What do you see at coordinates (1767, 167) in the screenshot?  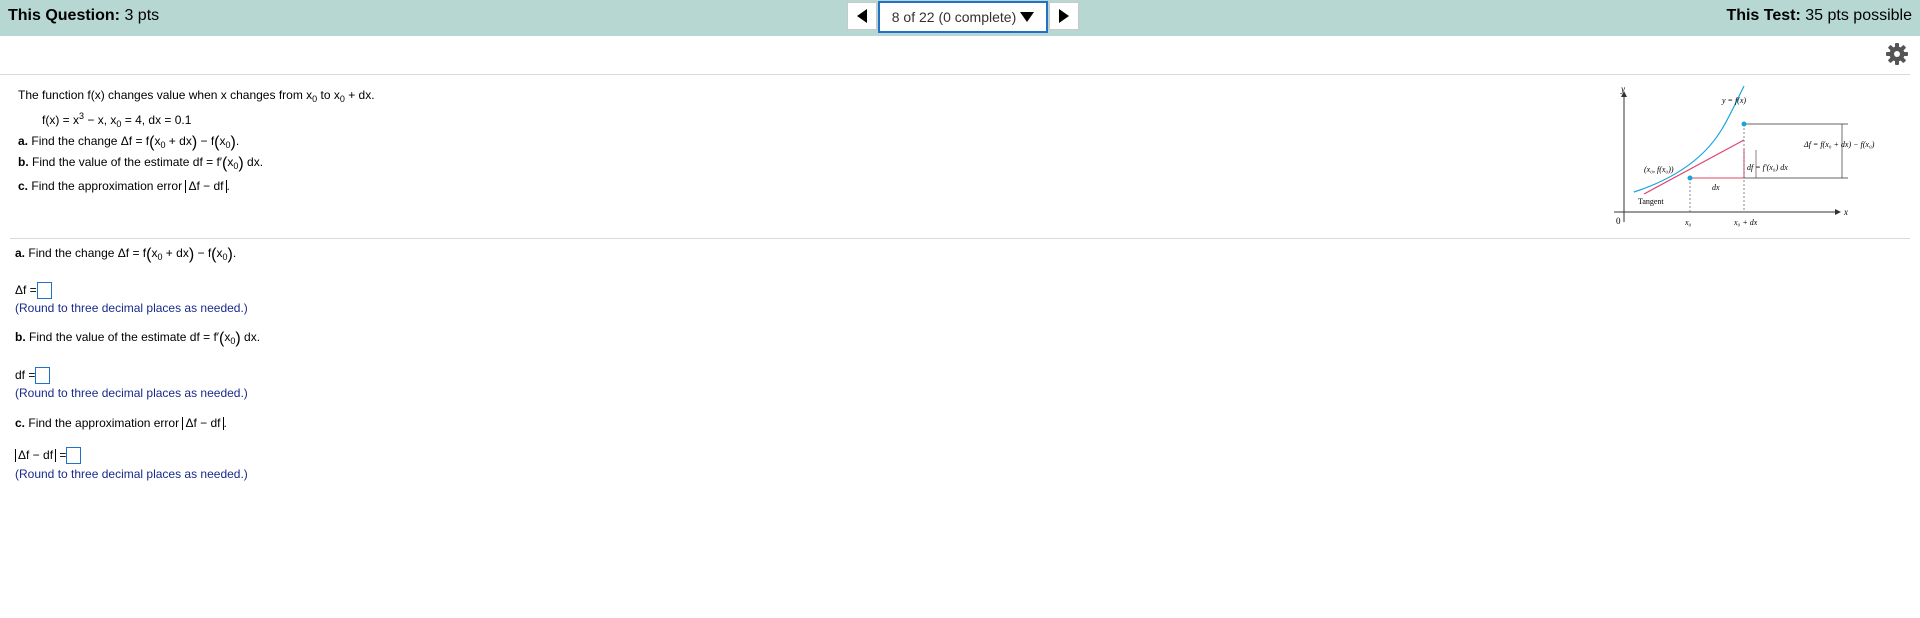 I see `df-label: df = f′(x₀) dx` at bounding box center [1767, 167].